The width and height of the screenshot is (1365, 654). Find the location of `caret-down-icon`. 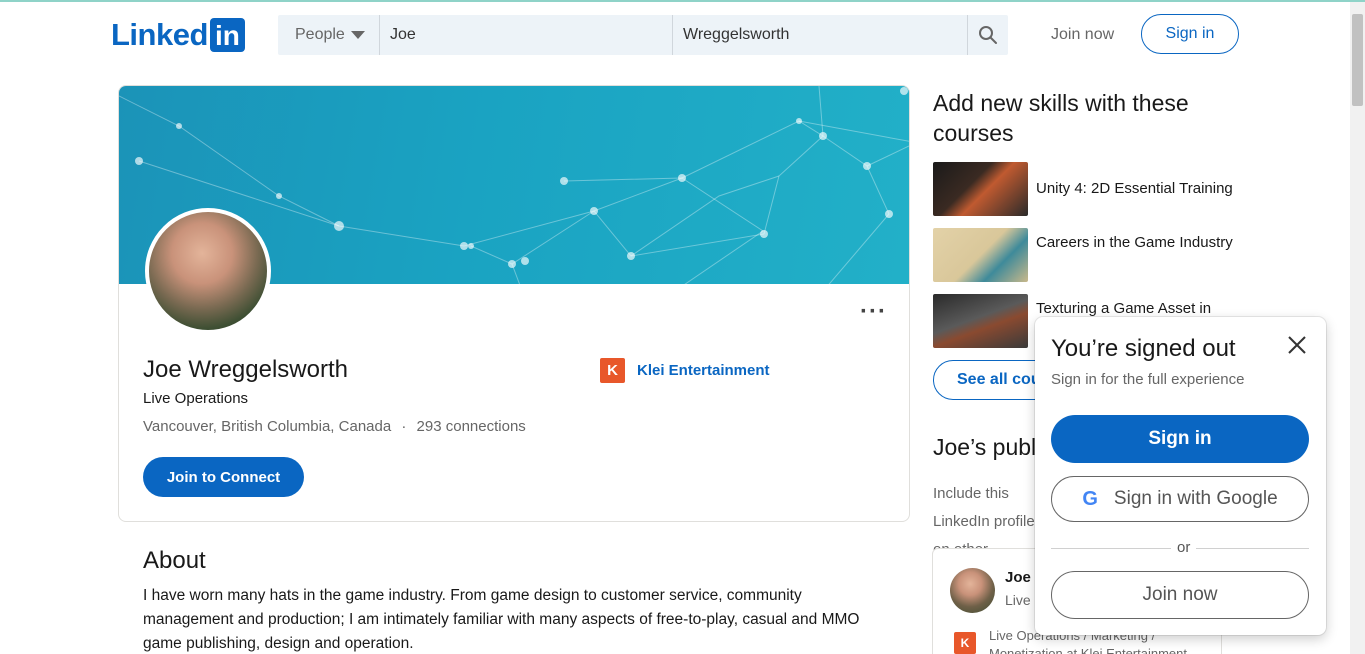

caret-down-icon is located at coordinates (357, 35).